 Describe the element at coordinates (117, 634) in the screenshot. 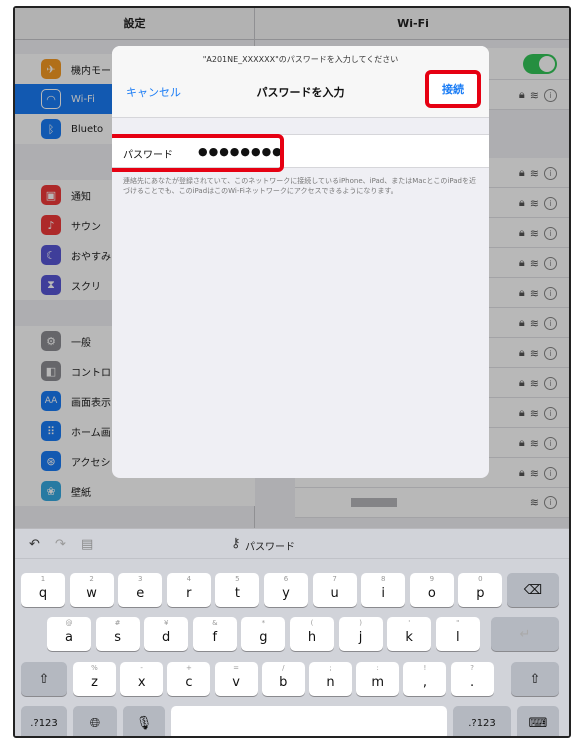

I see `key-s: # s` at that location.